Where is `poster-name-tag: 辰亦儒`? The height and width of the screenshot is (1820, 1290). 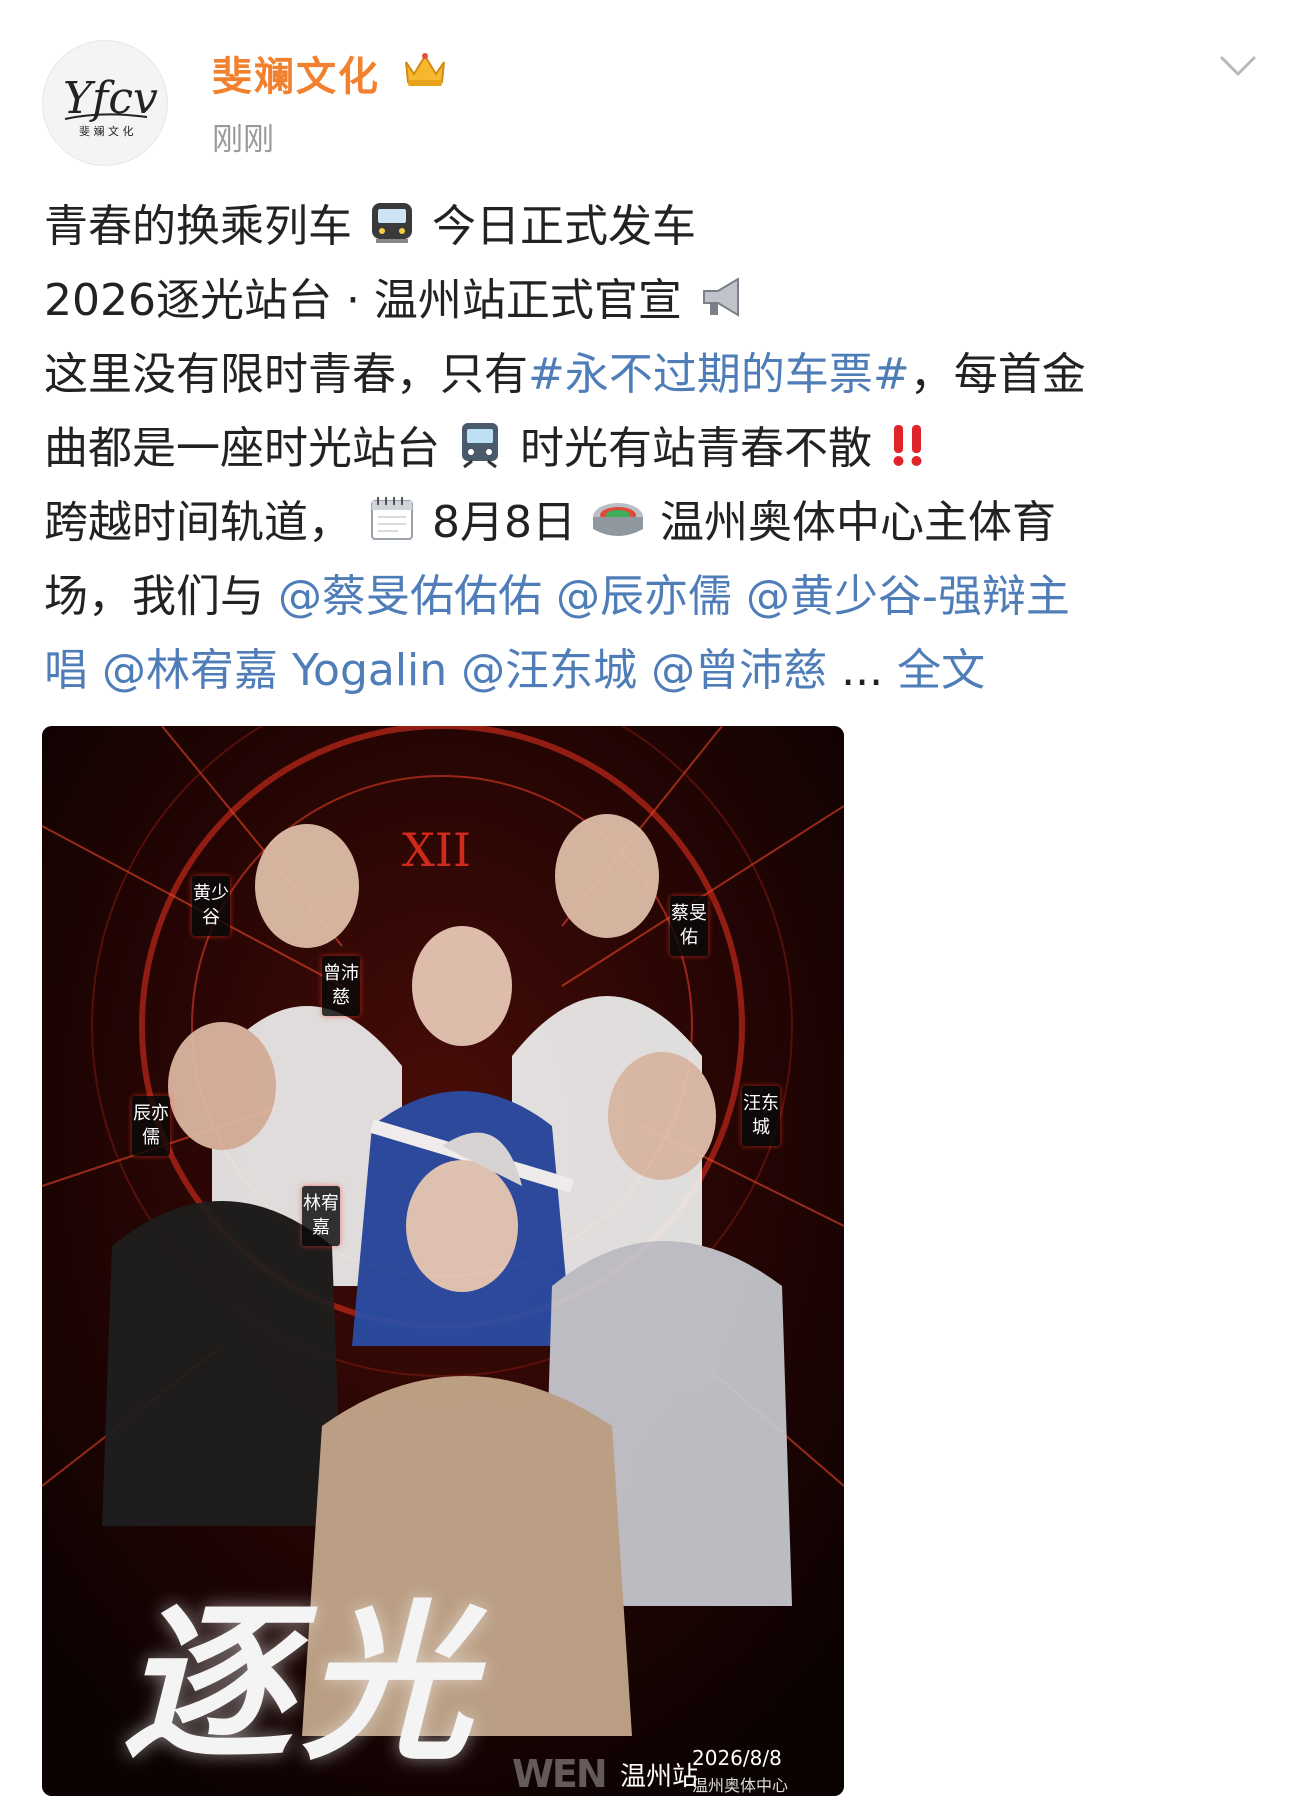
poster-name-tag: 辰亦儒 is located at coordinates (151, 1126).